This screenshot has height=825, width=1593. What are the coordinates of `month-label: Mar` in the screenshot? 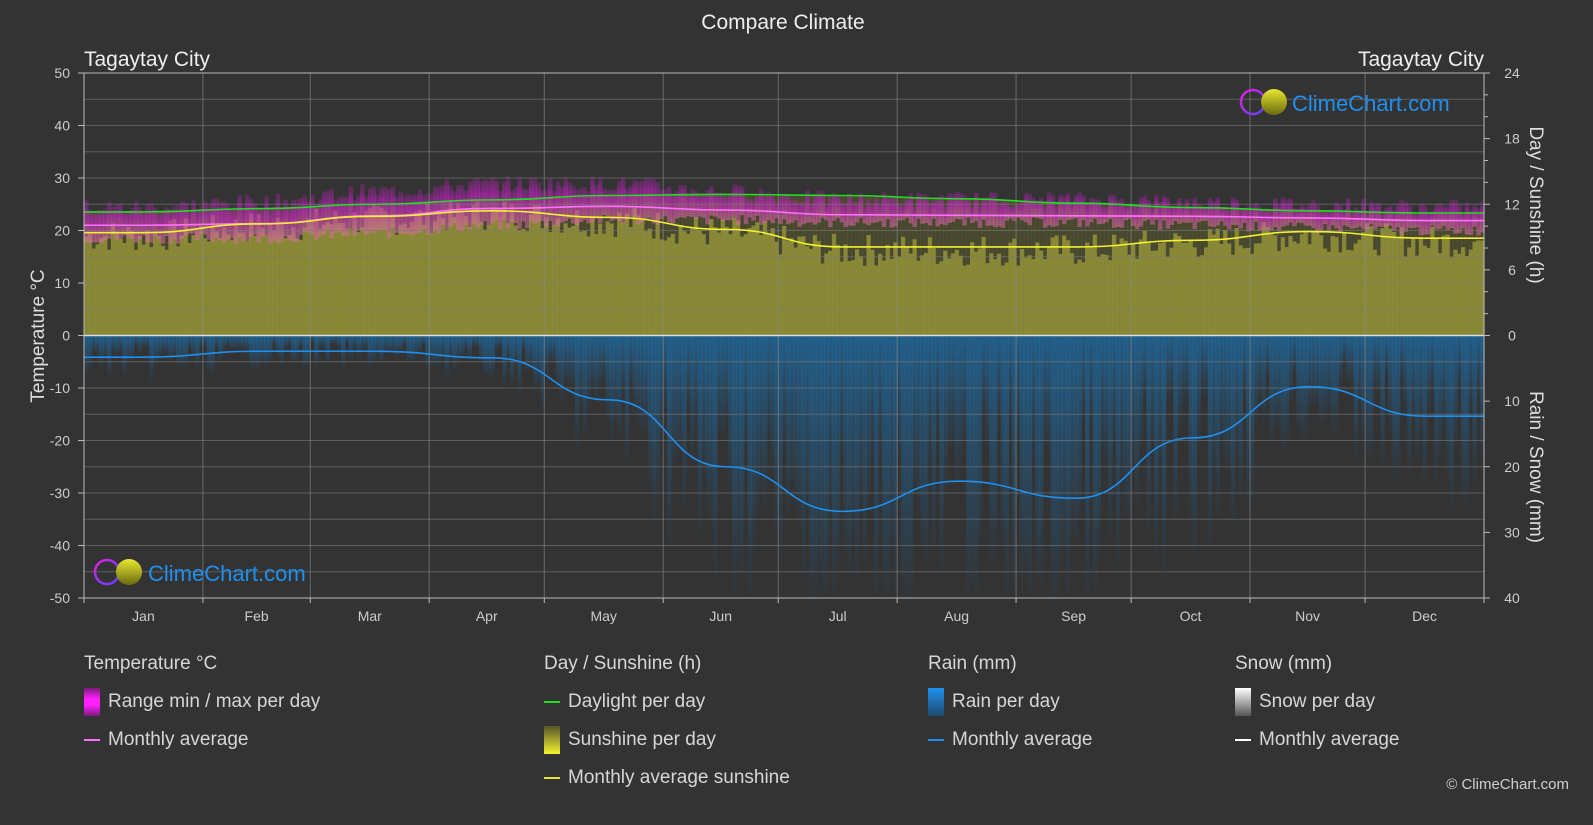 It's located at (370, 616).